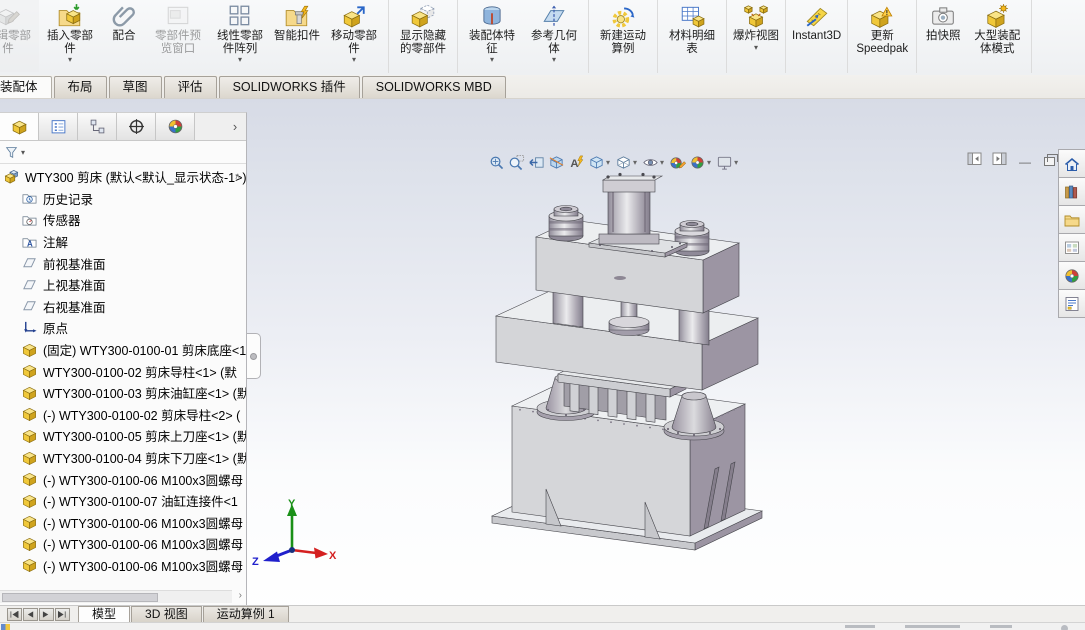  I want to click on ribbon-button-update-speedpak: 更新 Speedpak, so click(882, 36).